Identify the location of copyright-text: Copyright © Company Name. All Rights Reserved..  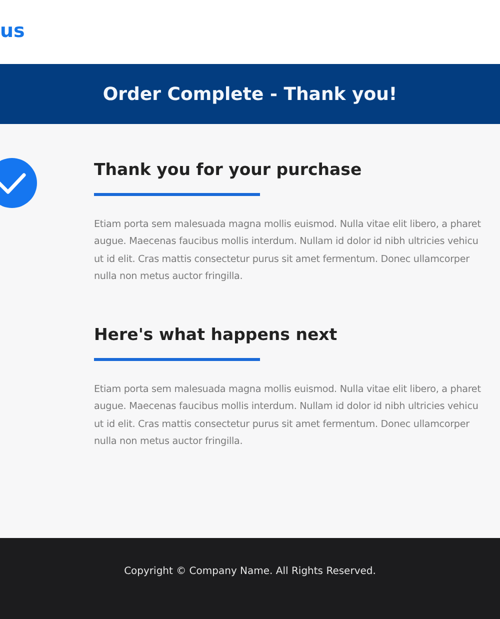
(250, 572).